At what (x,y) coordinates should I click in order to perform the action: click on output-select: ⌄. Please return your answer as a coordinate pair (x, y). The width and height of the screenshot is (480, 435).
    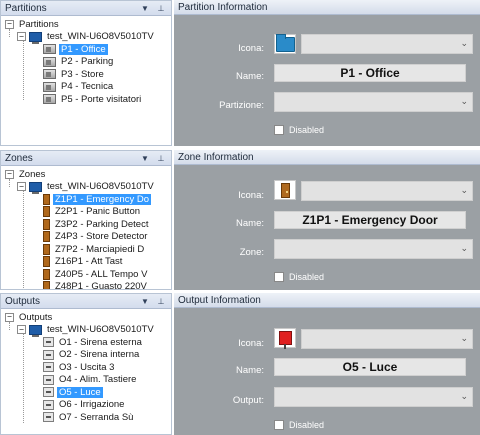
    Looking at the image, I should click on (373, 397).